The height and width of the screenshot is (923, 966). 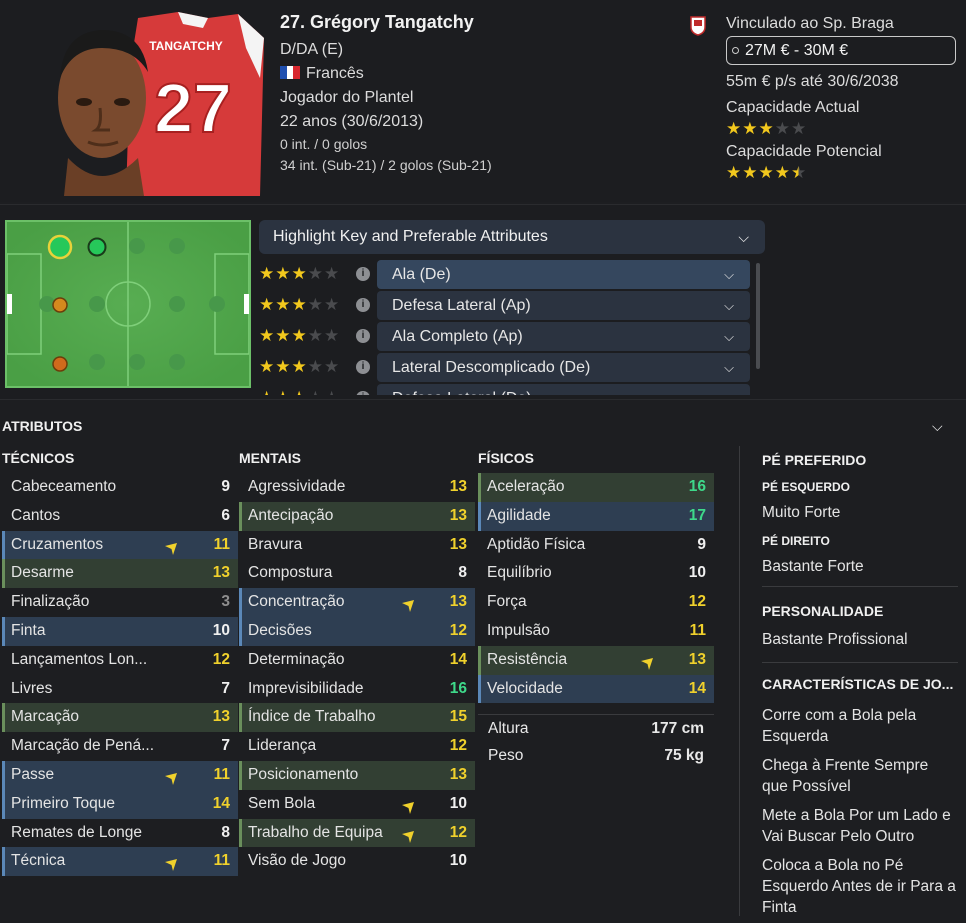 What do you see at coordinates (38, 458) in the screenshot?
I see `technical-title: TÉCNICOS` at bounding box center [38, 458].